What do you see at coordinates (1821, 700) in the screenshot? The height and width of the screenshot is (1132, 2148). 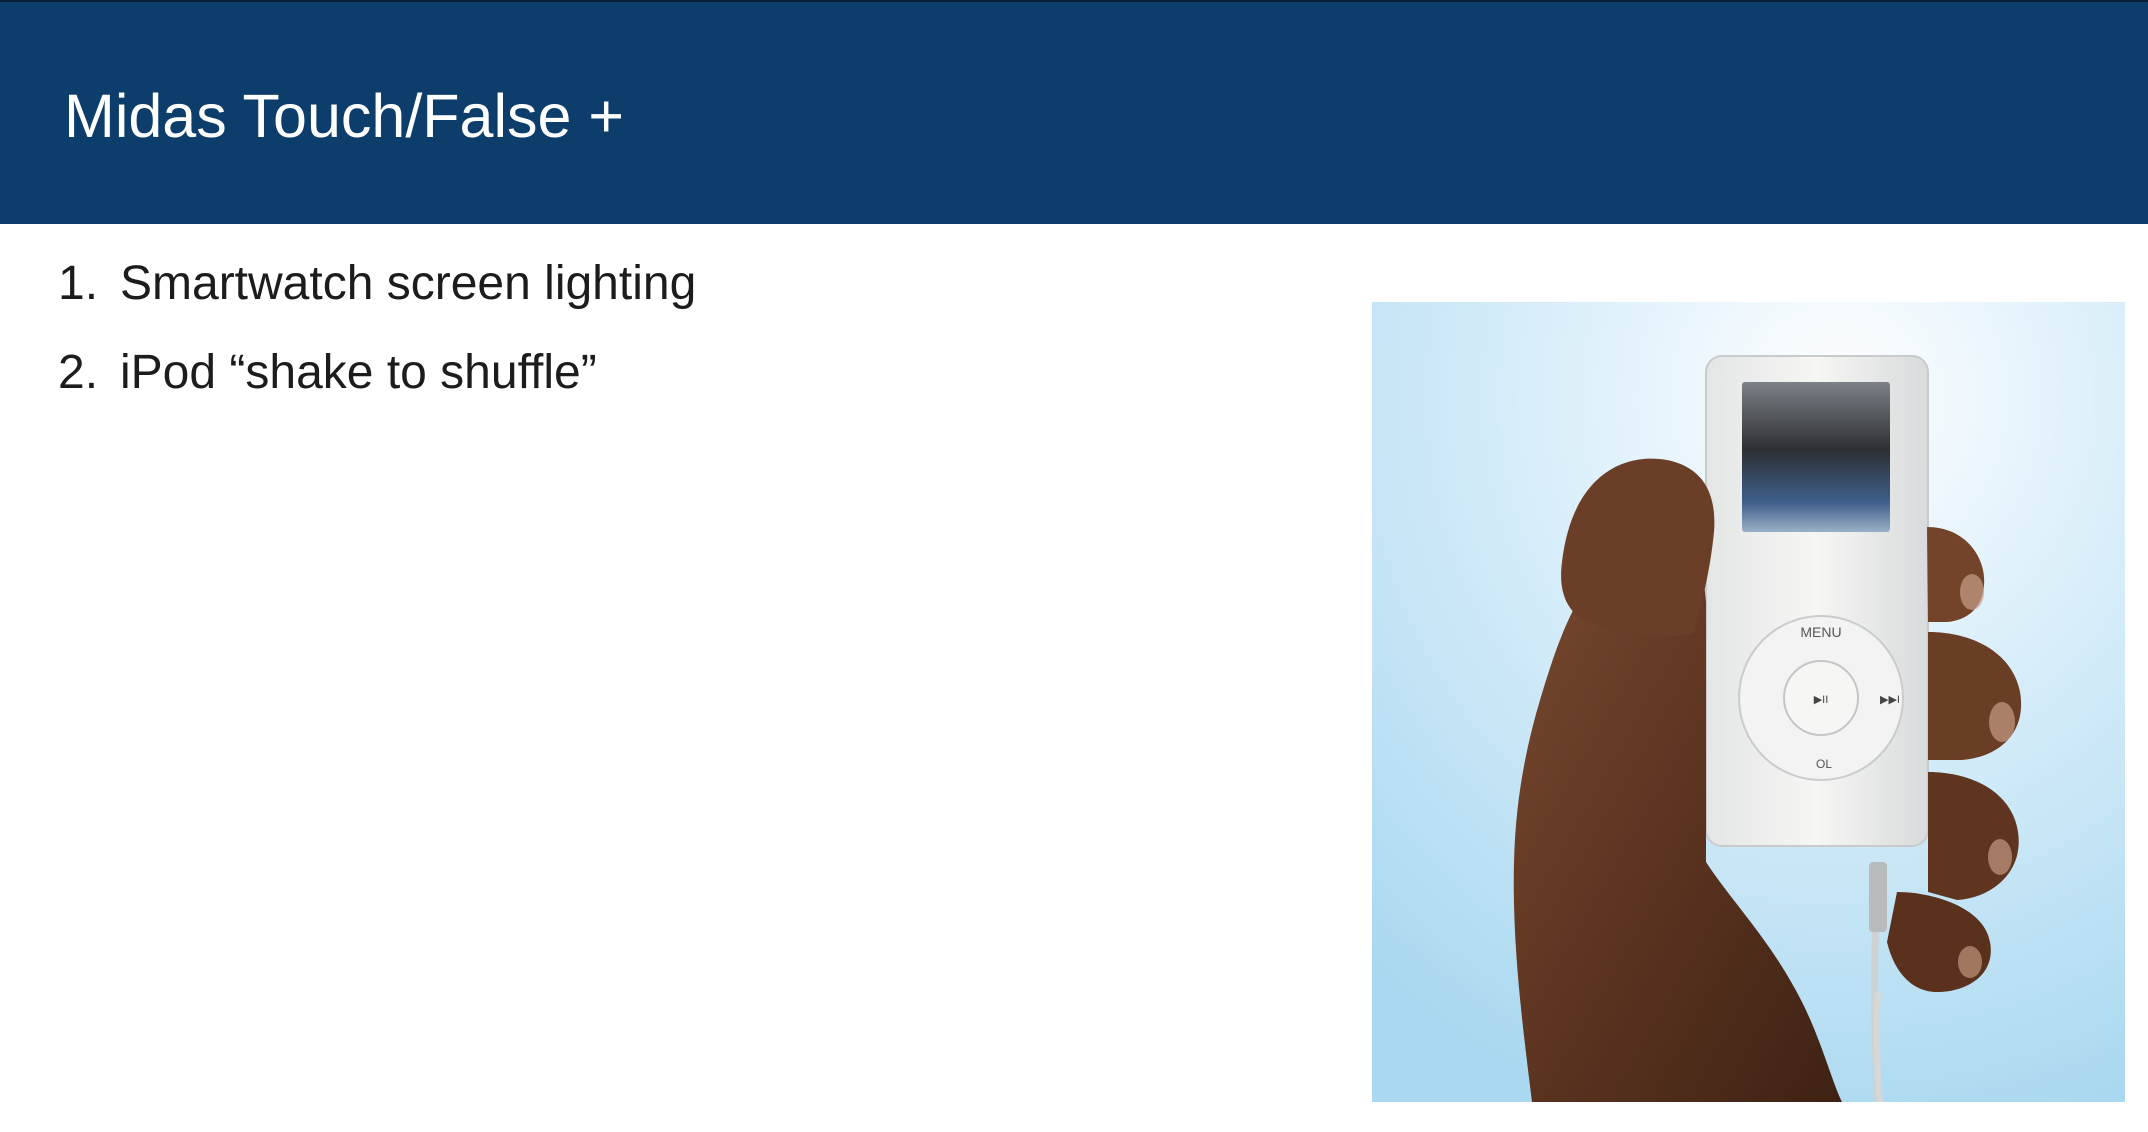 I see `wheel-play-pause-label: ▶II` at bounding box center [1821, 700].